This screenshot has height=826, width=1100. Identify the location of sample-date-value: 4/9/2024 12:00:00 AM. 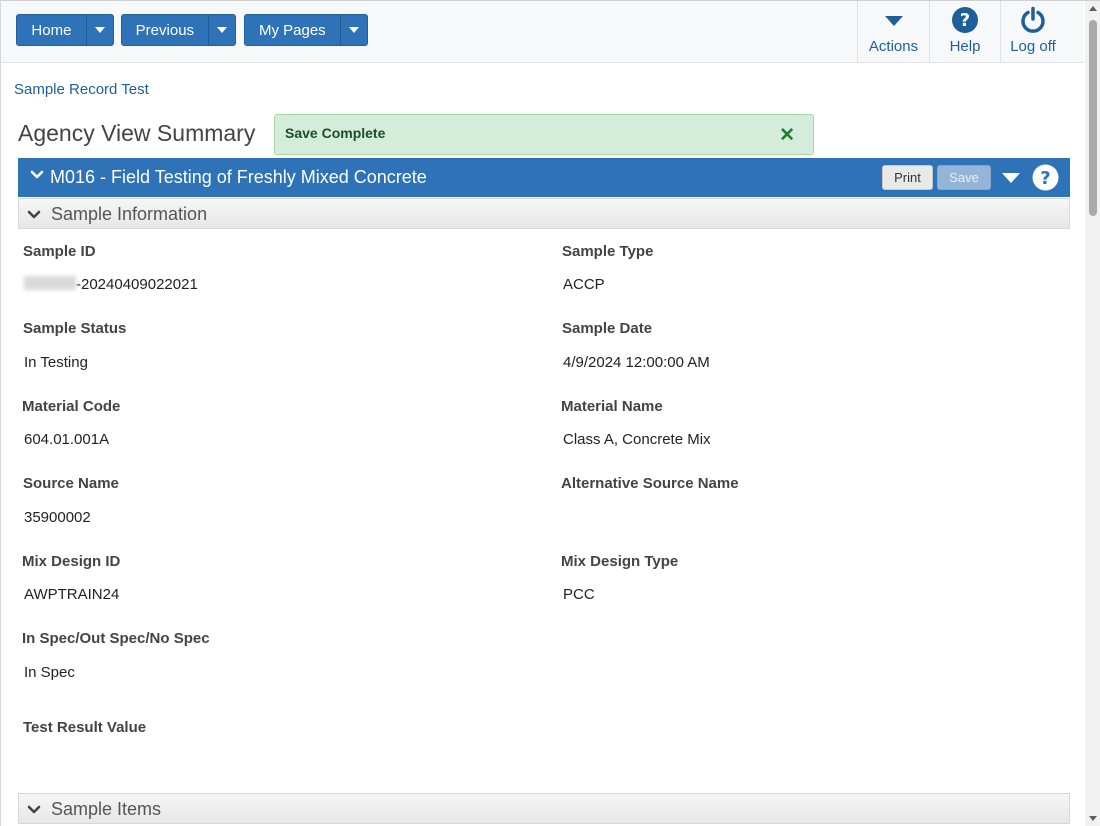
(636, 362).